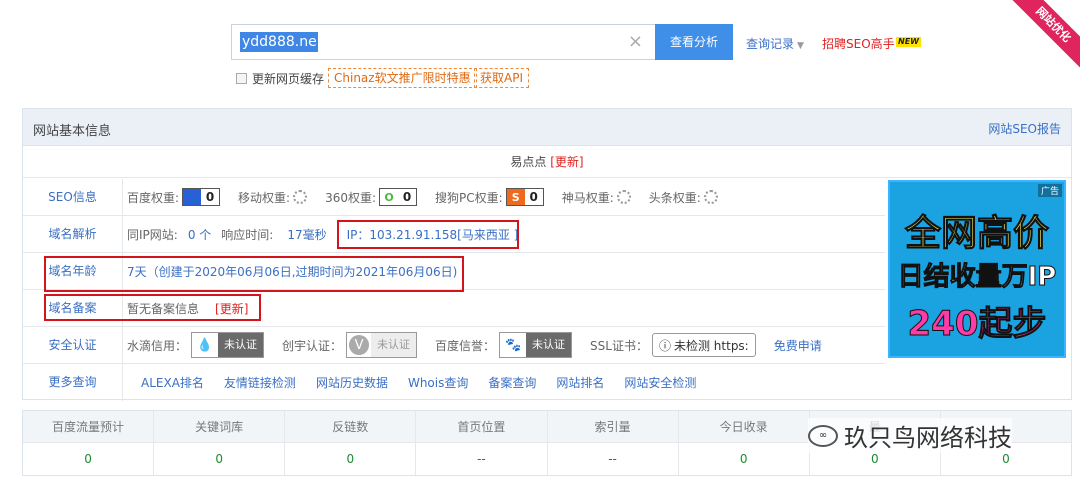  I want to click on shuidi-cert: 水滴信用： 💧 未认证, so click(196, 345).